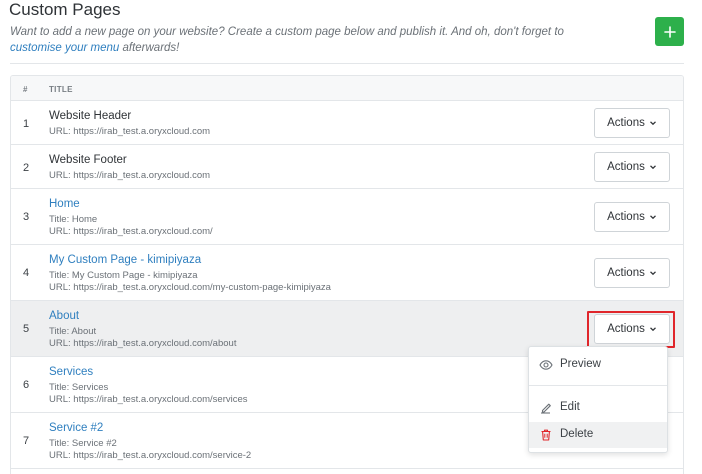 The image size is (702, 474). What do you see at coordinates (83, 443) in the screenshot?
I see `row-title-meta: Title: Service #2` at bounding box center [83, 443].